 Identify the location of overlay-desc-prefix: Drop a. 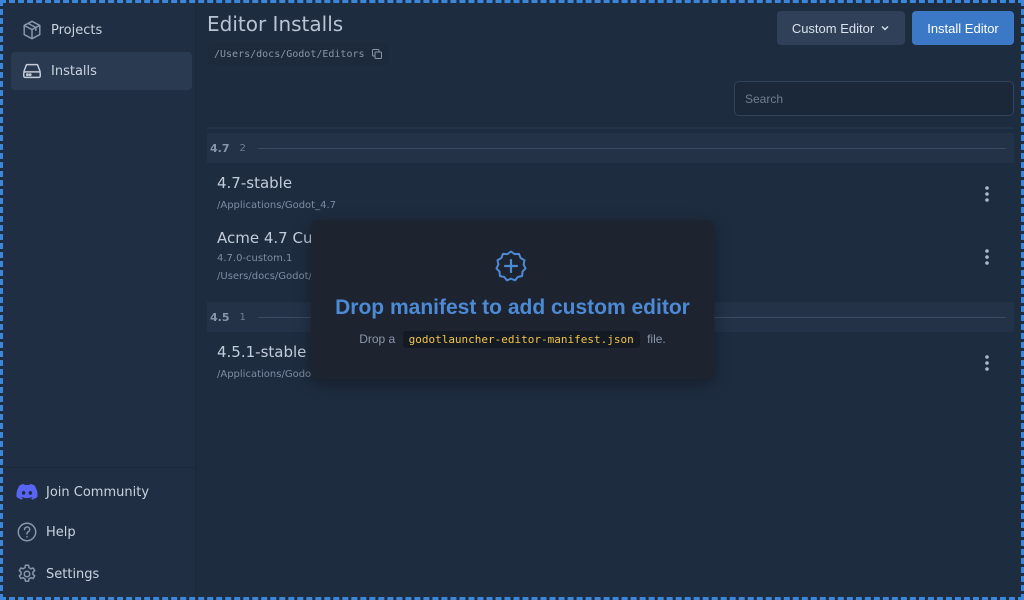
(377, 339).